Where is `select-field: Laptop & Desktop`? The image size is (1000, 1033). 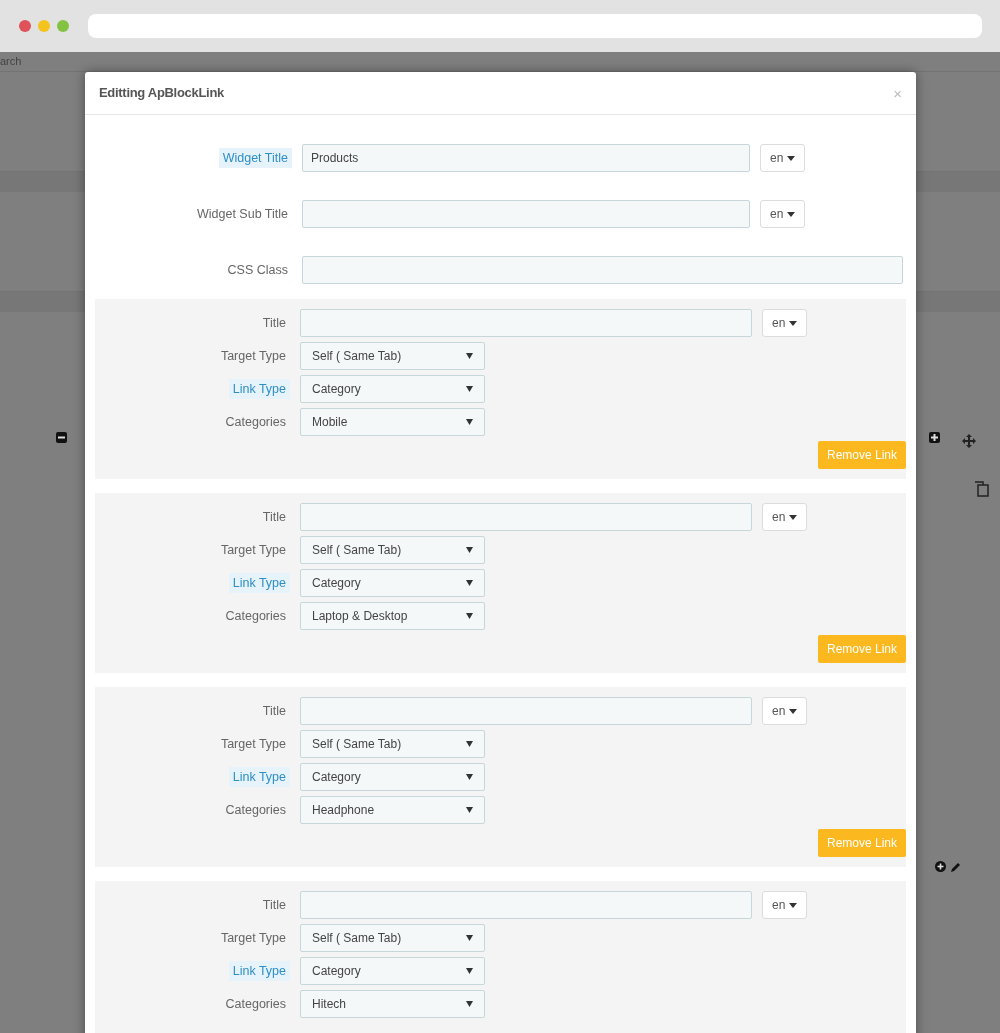
select-field: Laptop & Desktop is located at coordinates (392, 616).